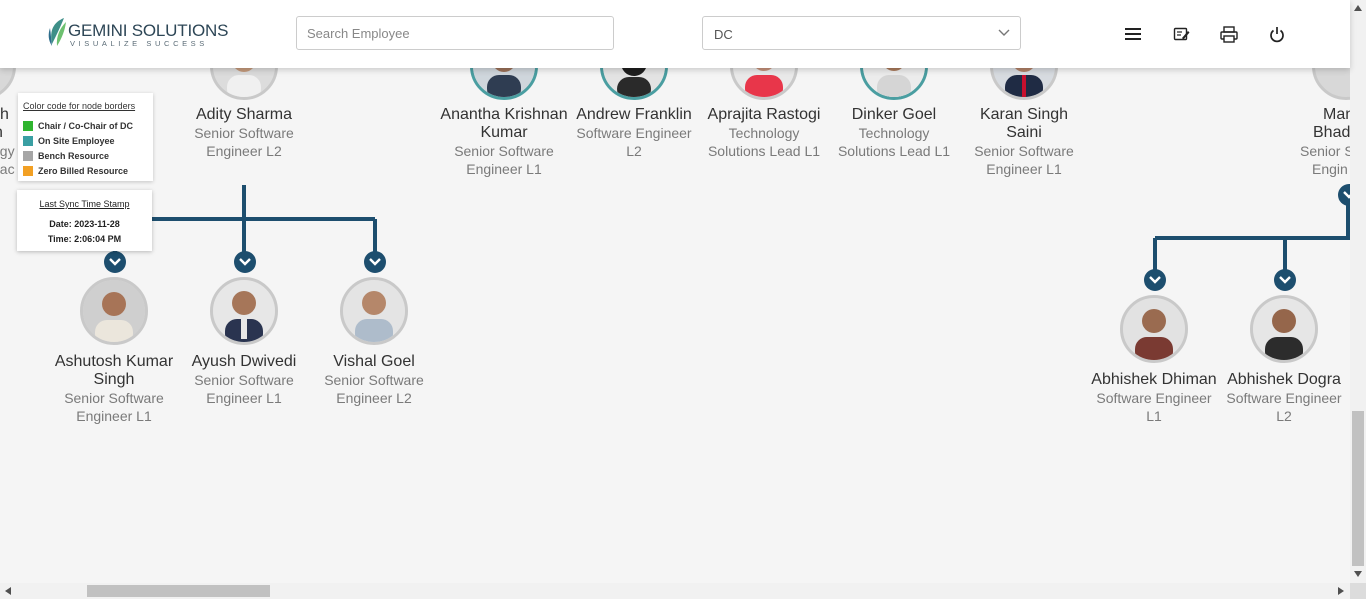 This screenshot has width=1366, height=599. I want to click on legend-label: On Site Employee, so click(76, 141).